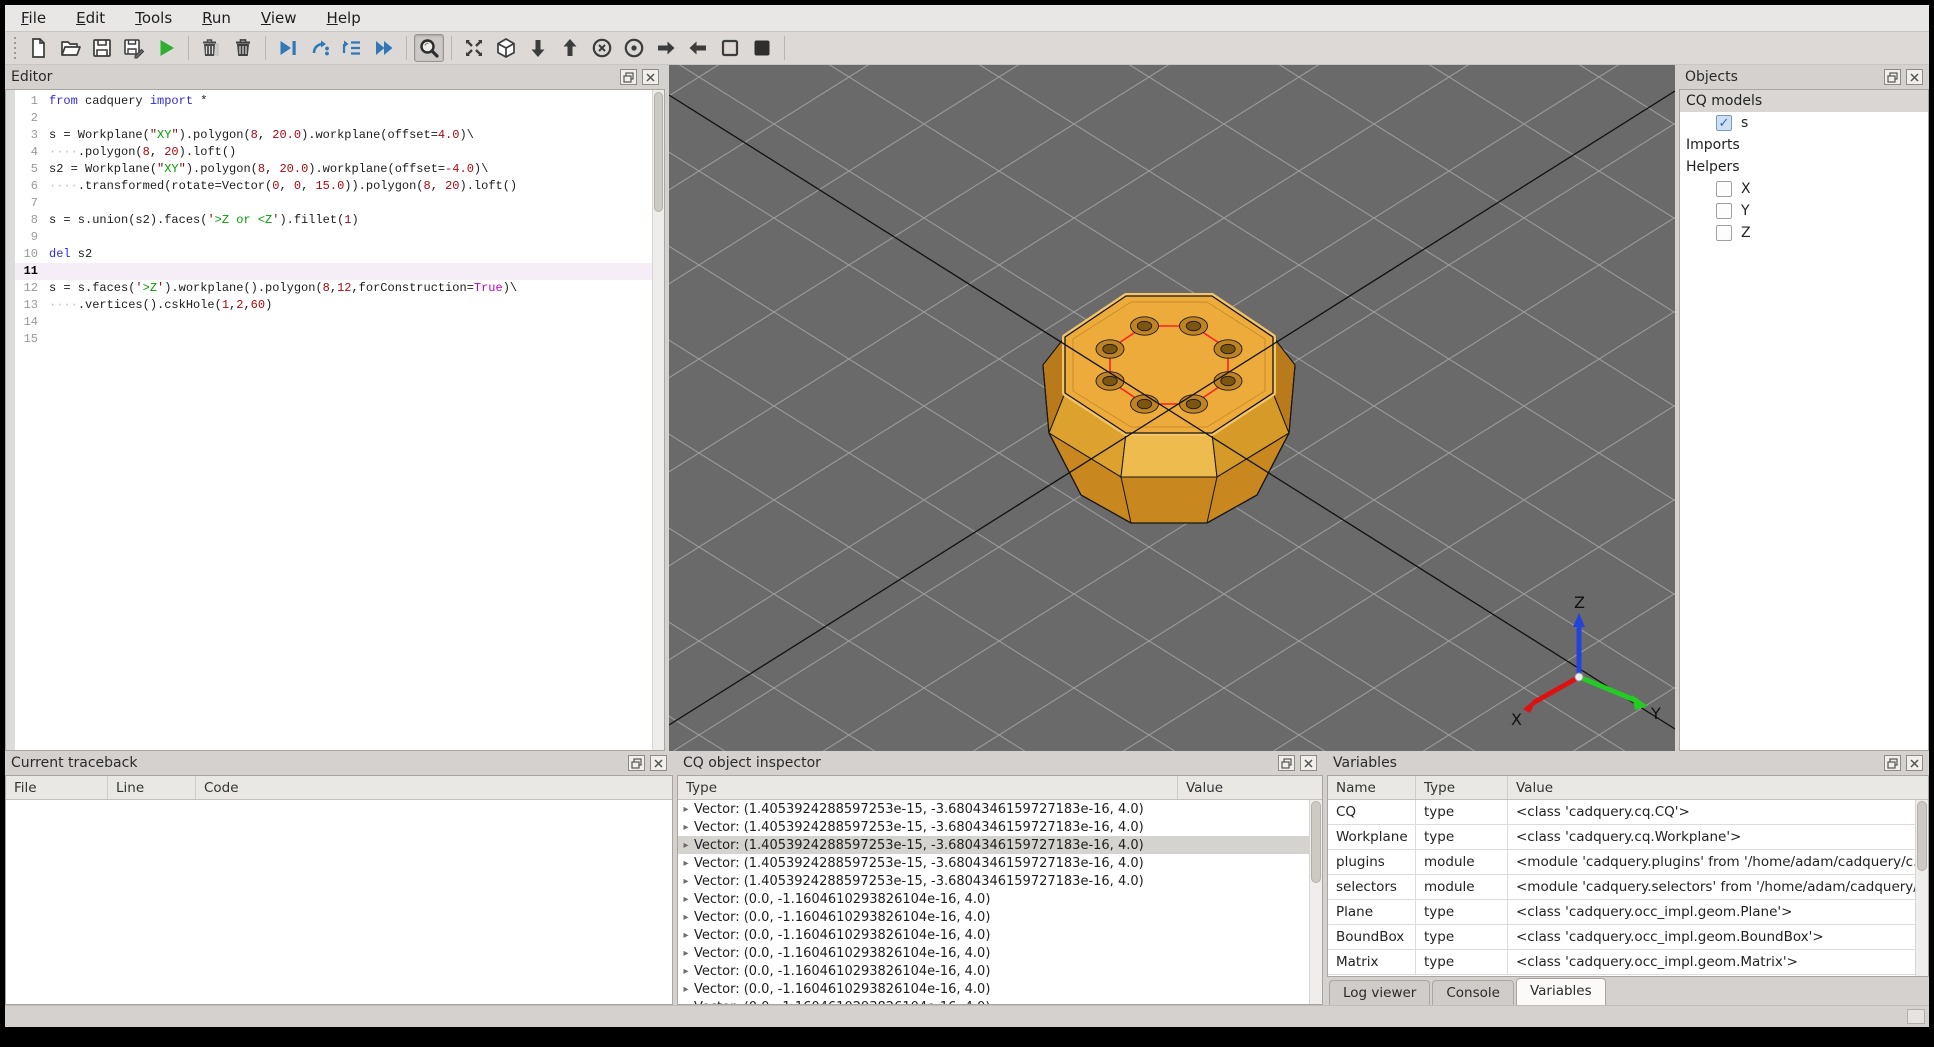 This screenshot has height=1047, width=1934. Describe the element at coordinates (434, 787) in the screenshot. I see `column-header-code: Code` at that location.